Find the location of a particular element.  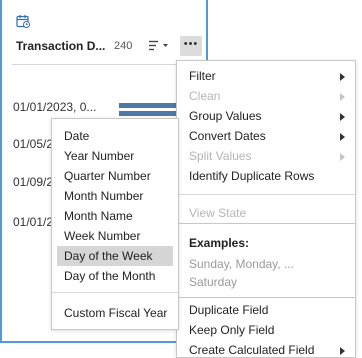

submenu-item-quarter-number: Quarter Number is located at coordinates (115, 176).